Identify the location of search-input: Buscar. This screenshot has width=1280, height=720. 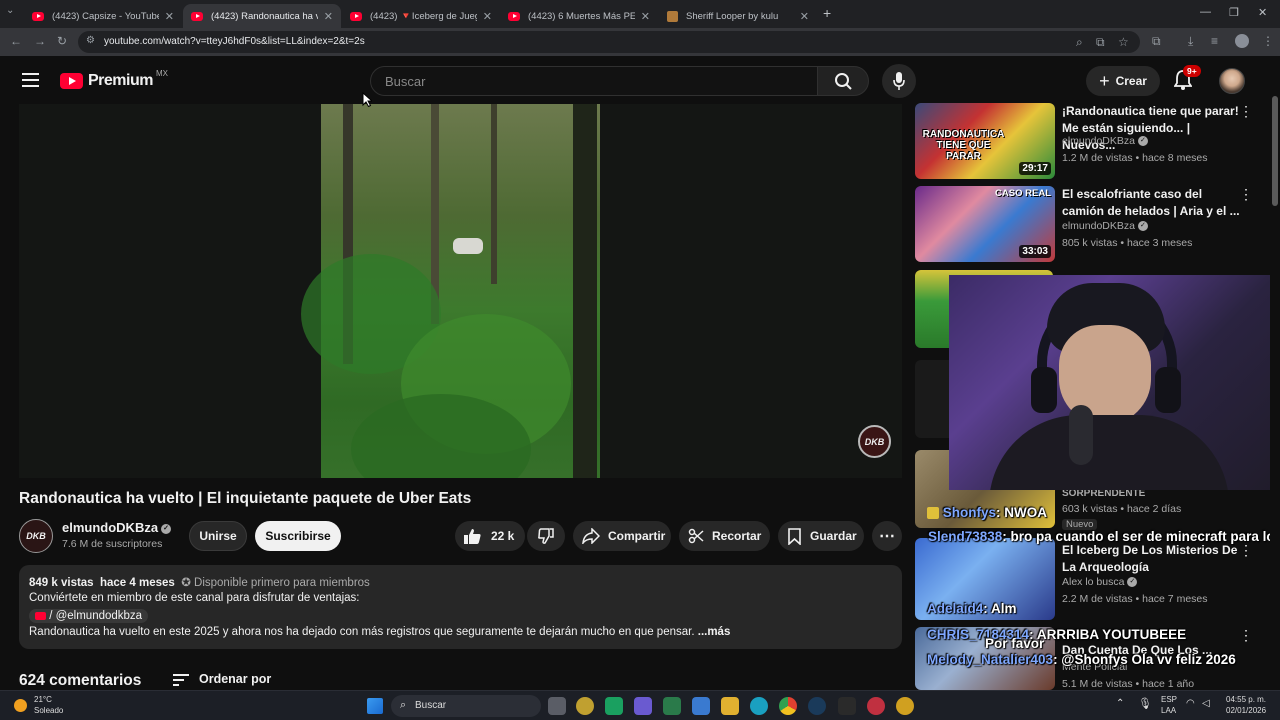
(594, 81).